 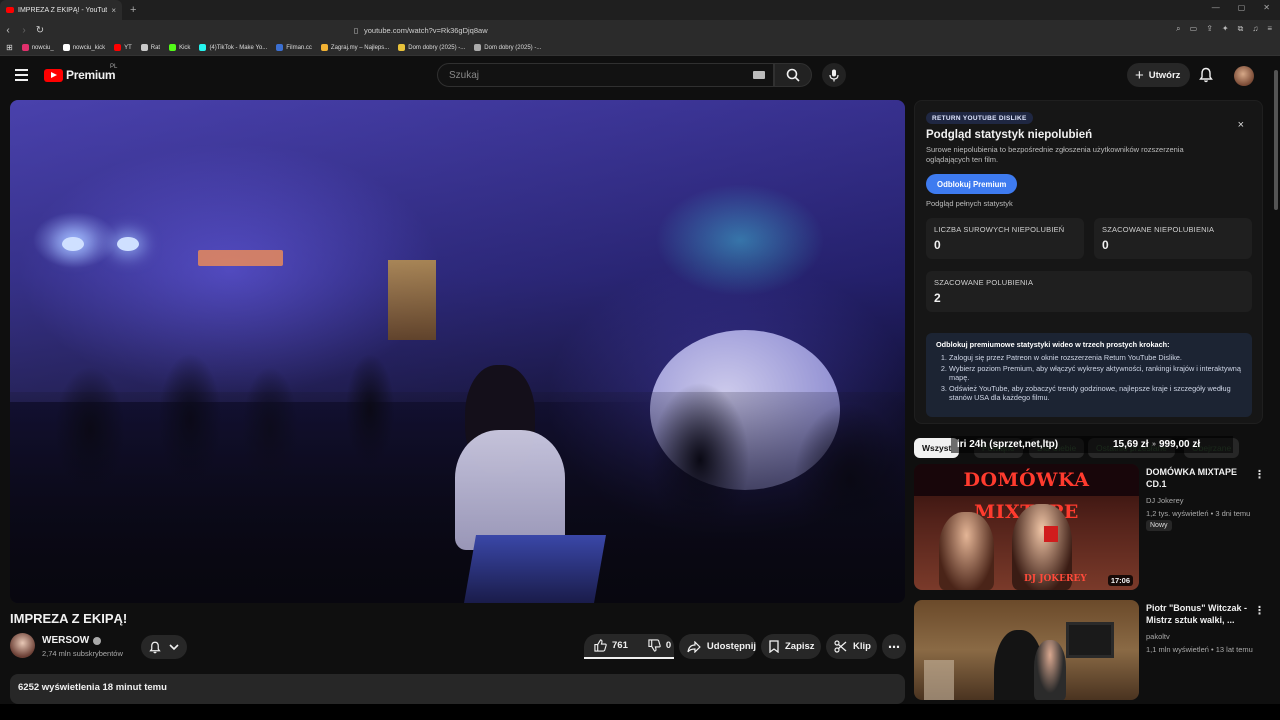 I want to click on back-icon: ‹, so click(x=8, y=30).